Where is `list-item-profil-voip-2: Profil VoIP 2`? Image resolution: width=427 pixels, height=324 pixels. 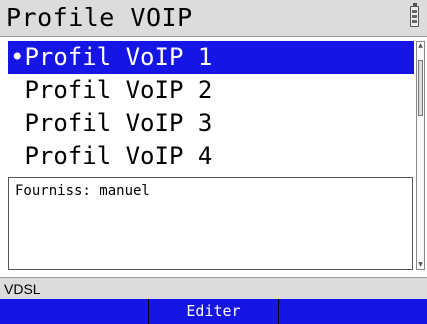 list-item-profil-voip-2: Profil VoIP 2 is located at coordinates (211, 90).